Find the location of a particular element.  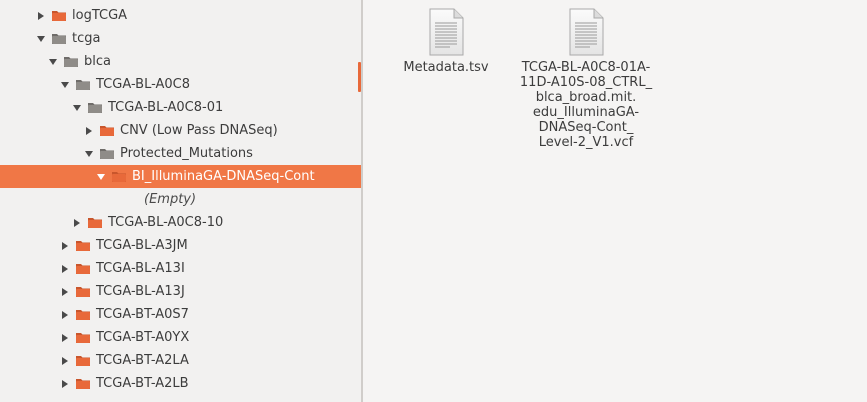

tree-row-label: tcga is located at coordinates (86, 38).